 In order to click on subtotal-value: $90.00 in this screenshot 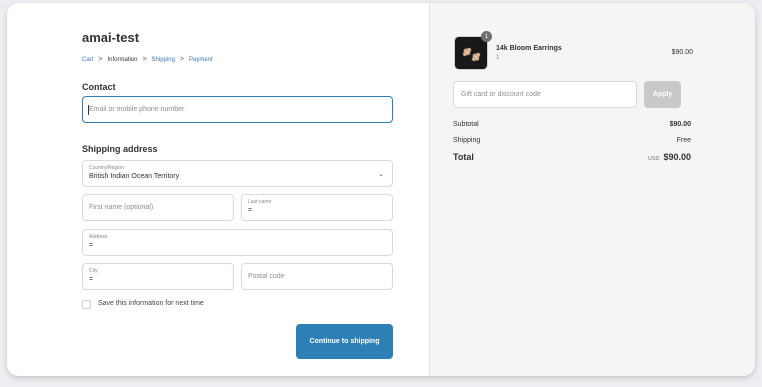, I will do `click(680, 124)`.